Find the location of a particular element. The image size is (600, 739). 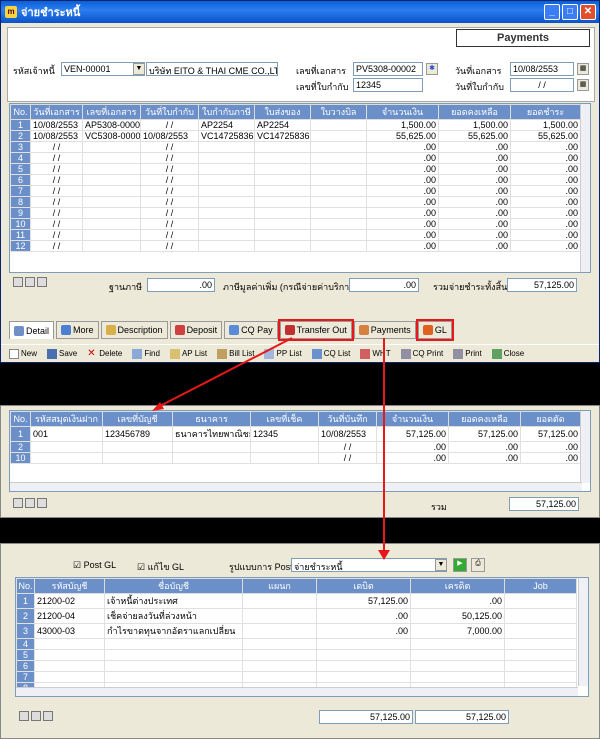

arrow-to-transfer is located at coordinates (225, 372).